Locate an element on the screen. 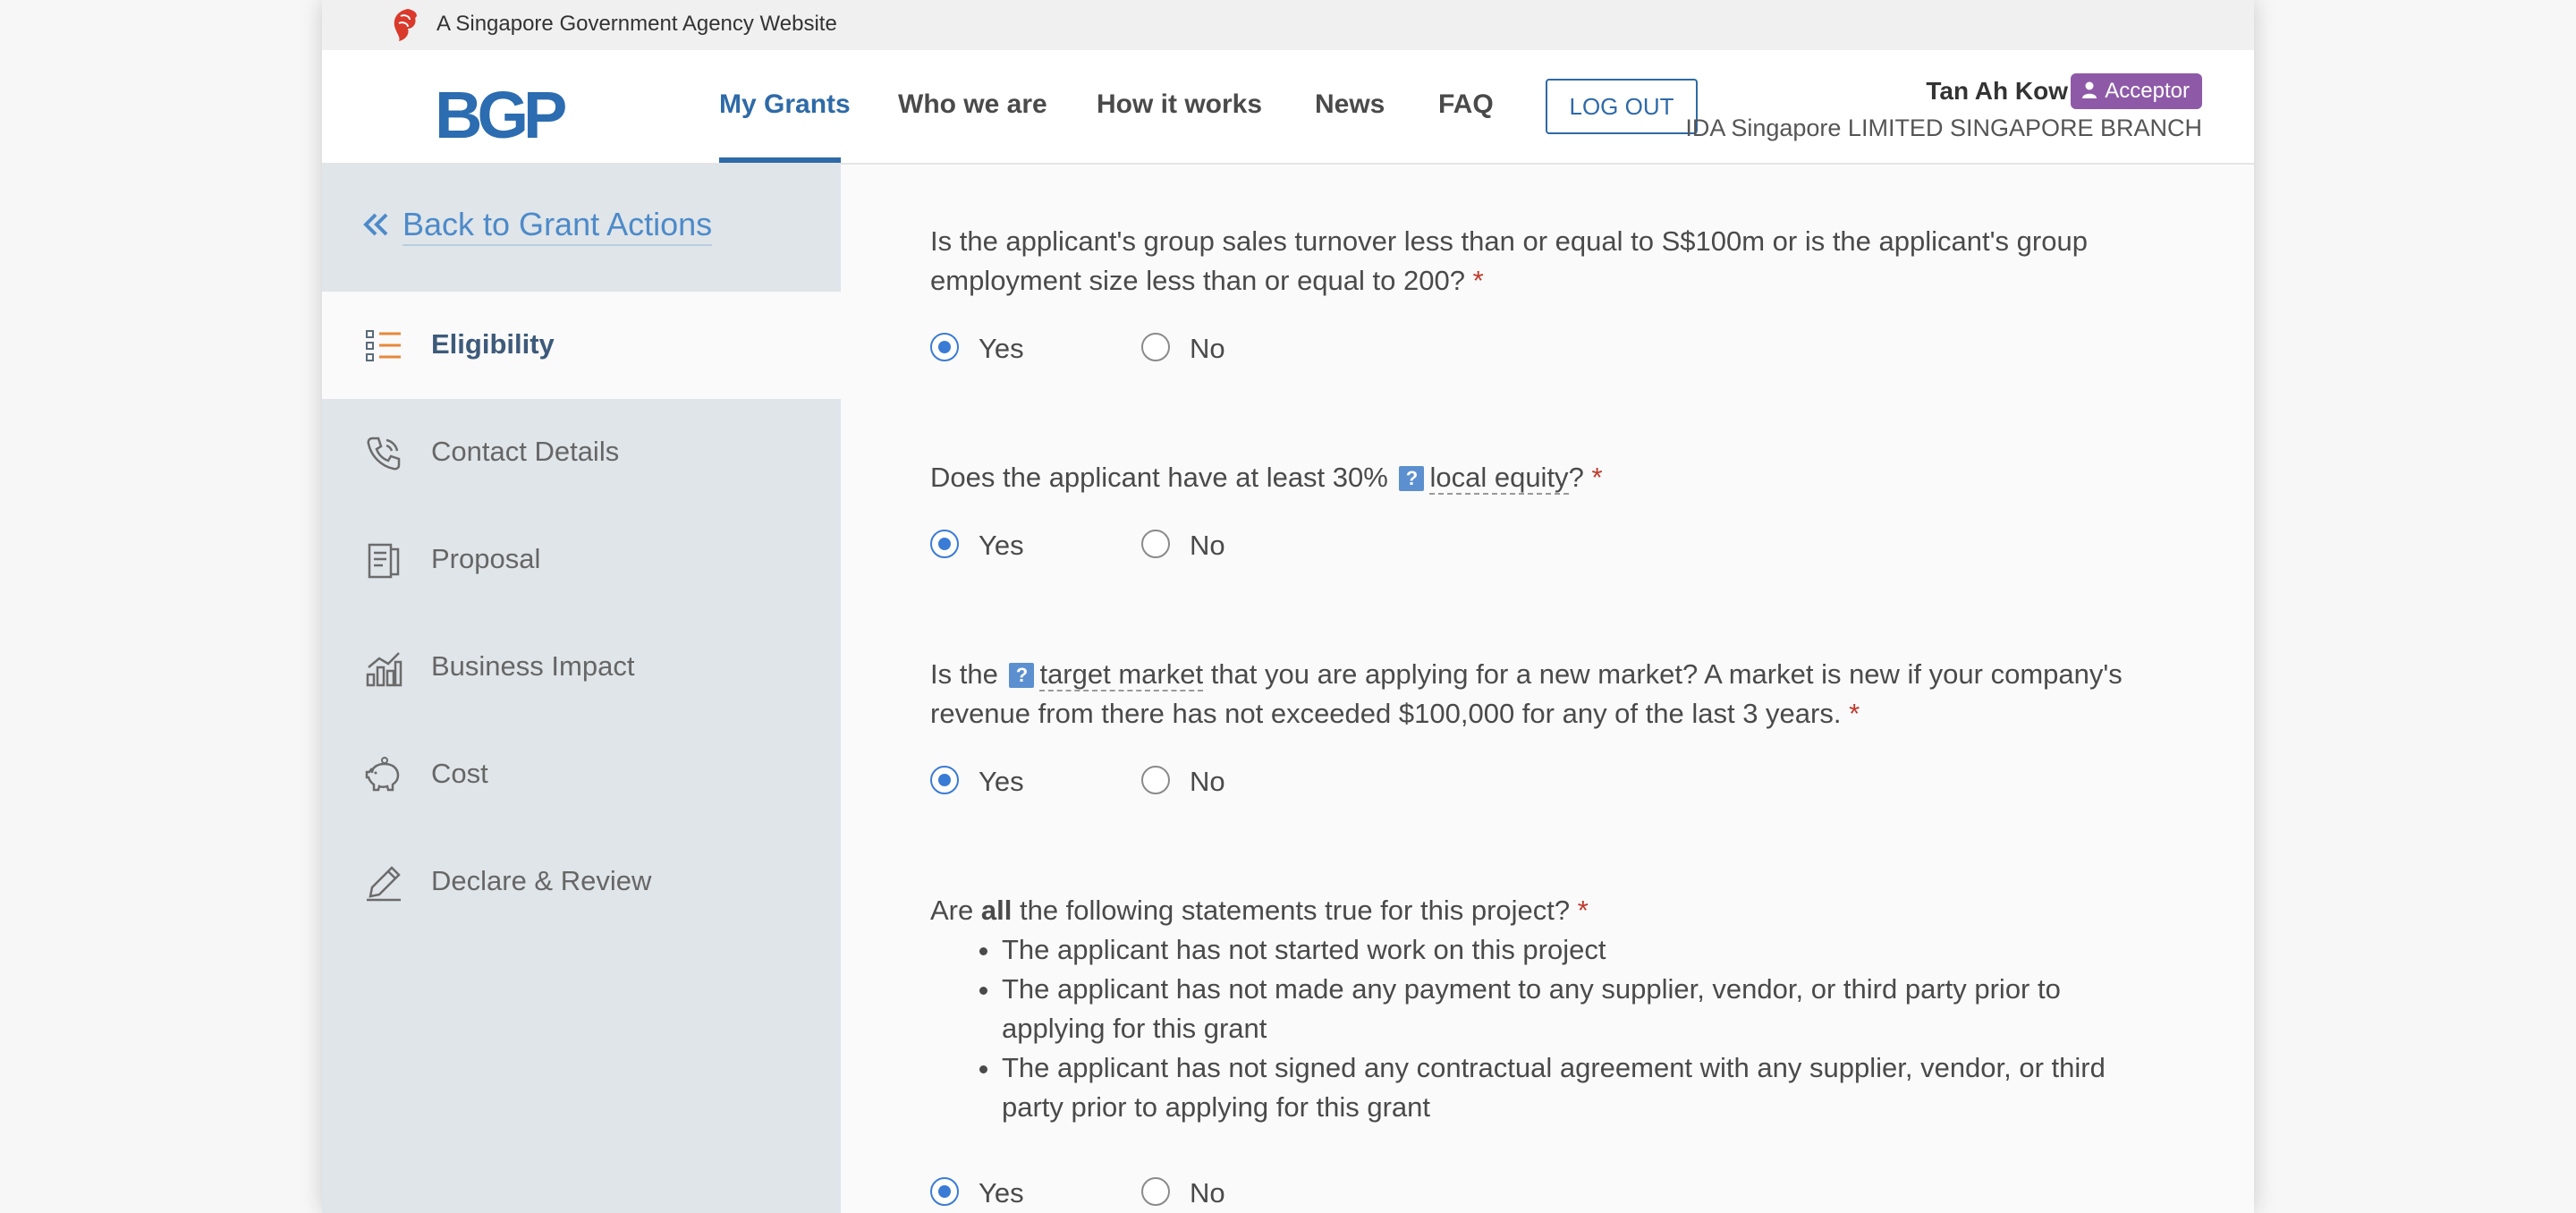 This screenshot has height=1213, width=2576. sidebar-item-business-impact: Business Impact is located at coordinates (581, 667).